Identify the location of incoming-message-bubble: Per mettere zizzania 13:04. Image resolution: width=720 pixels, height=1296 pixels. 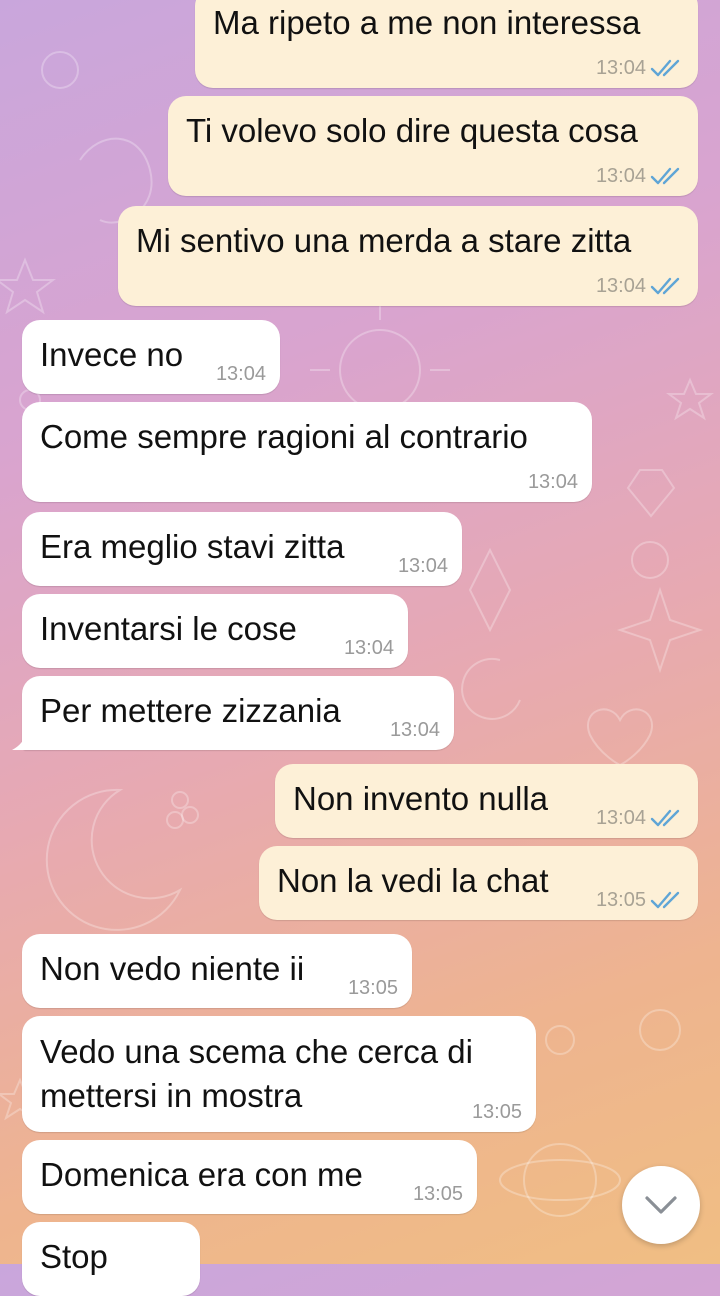
(233, 713).